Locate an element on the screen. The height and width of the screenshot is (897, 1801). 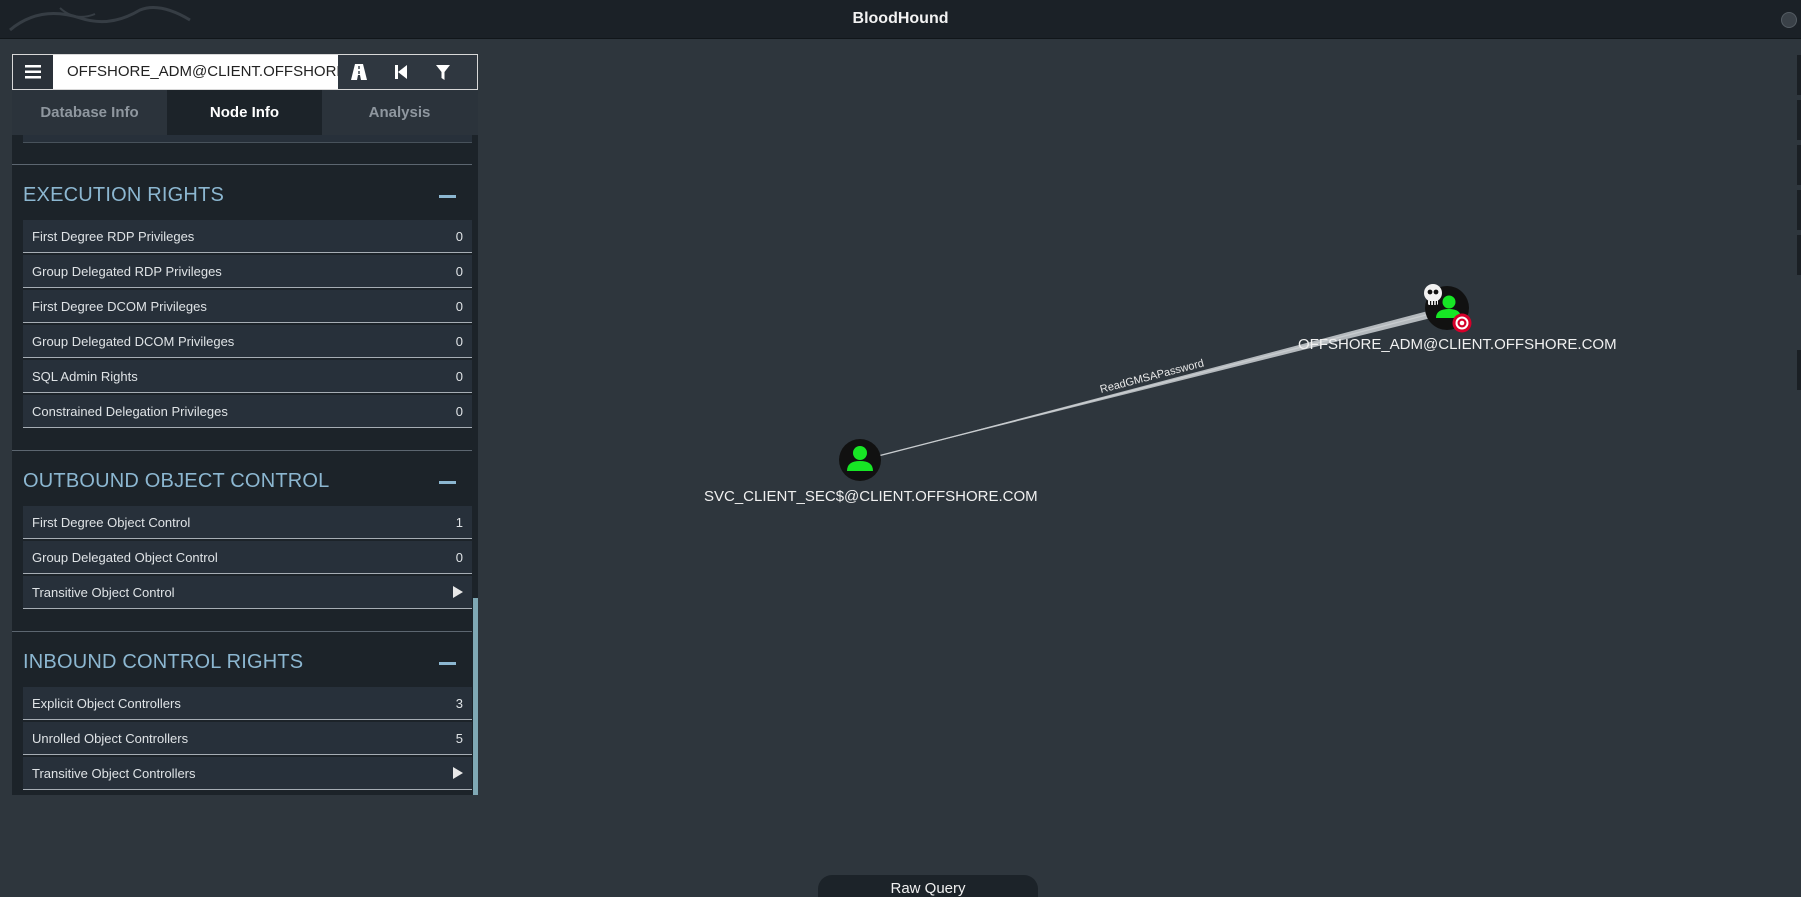
row-group-delegated-dcom: Group Delegated DCOM Privileges 0 is located at coordinates (247, 341).